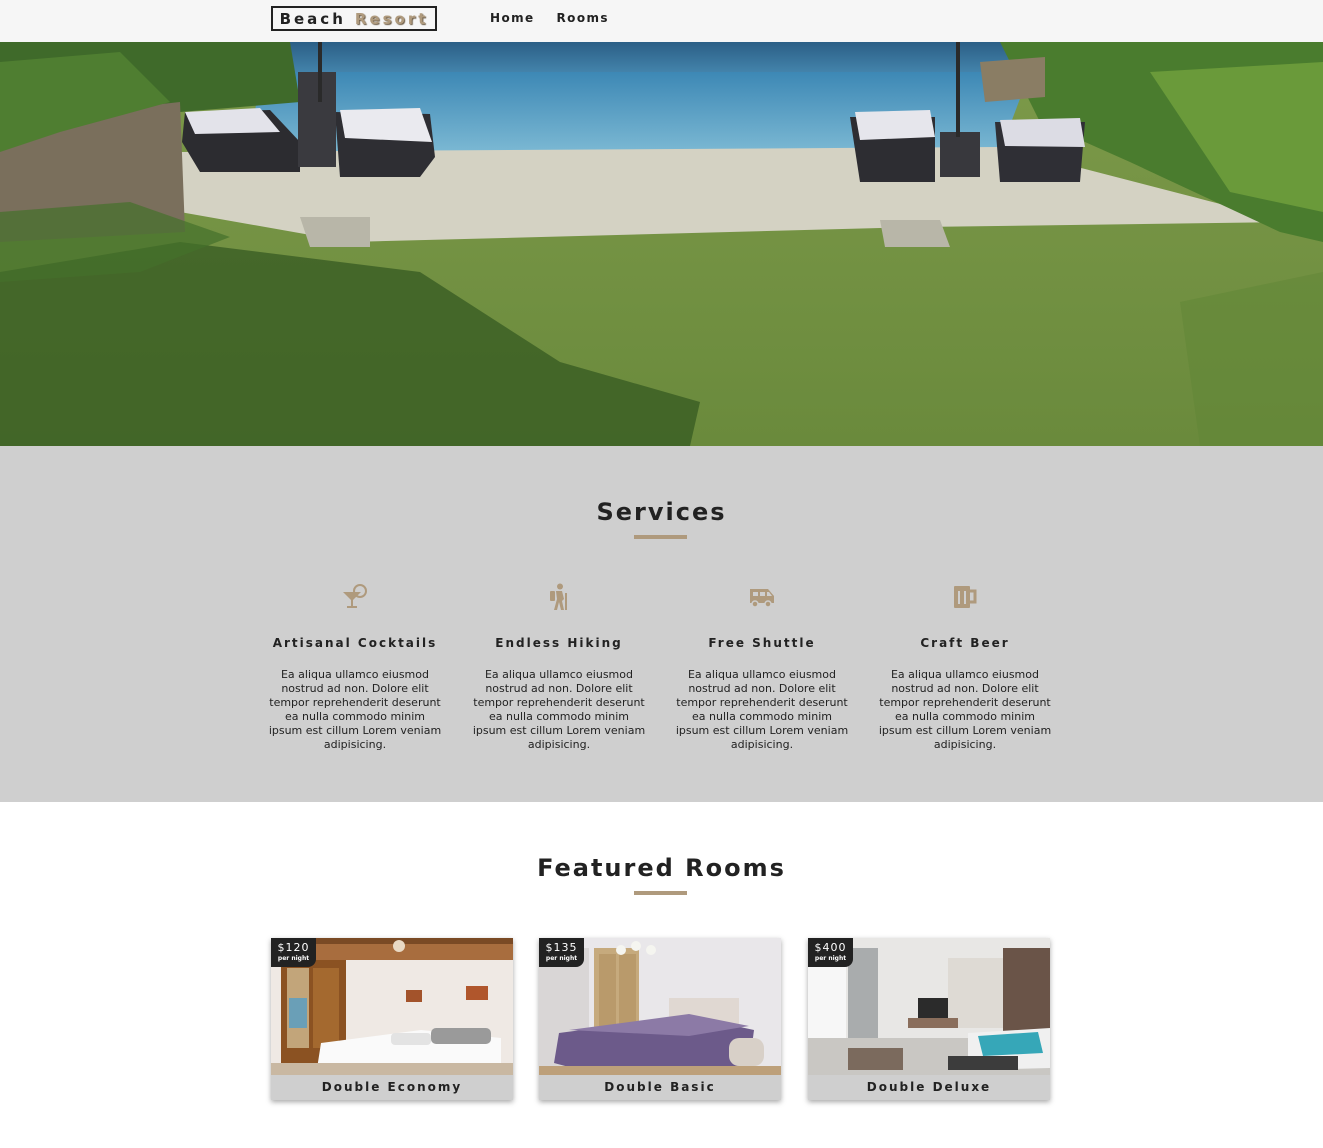 This screenshot has height=1148, width=1323. What do you see at coordinates (929, 1087) in the screenshot?
I see `room-name: Double Deluxe` at bounding box center [929, 1087].